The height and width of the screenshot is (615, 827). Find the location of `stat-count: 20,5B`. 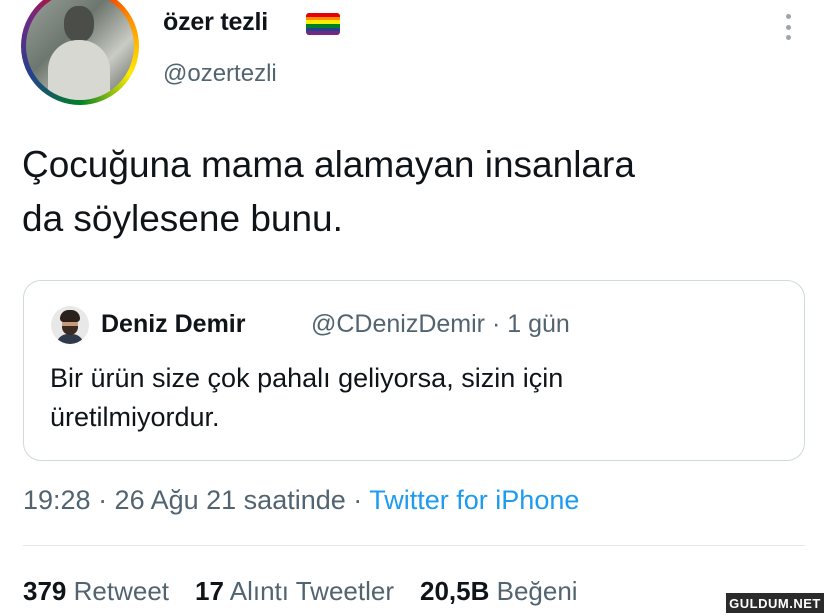

stat-count: 20,5B is located at coordinates (455, 591).